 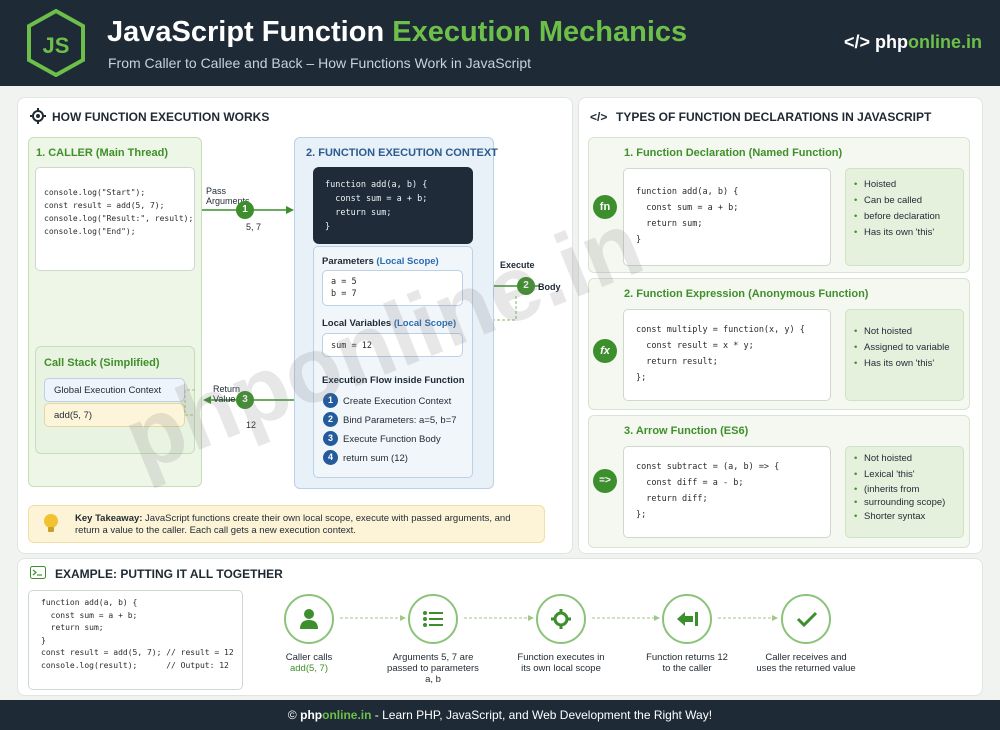 What do you see at coordinates (561, 663) in the screenshot?
I see `step-executes-text: Function executes in its own local scope` at bounding box center [561, 663].